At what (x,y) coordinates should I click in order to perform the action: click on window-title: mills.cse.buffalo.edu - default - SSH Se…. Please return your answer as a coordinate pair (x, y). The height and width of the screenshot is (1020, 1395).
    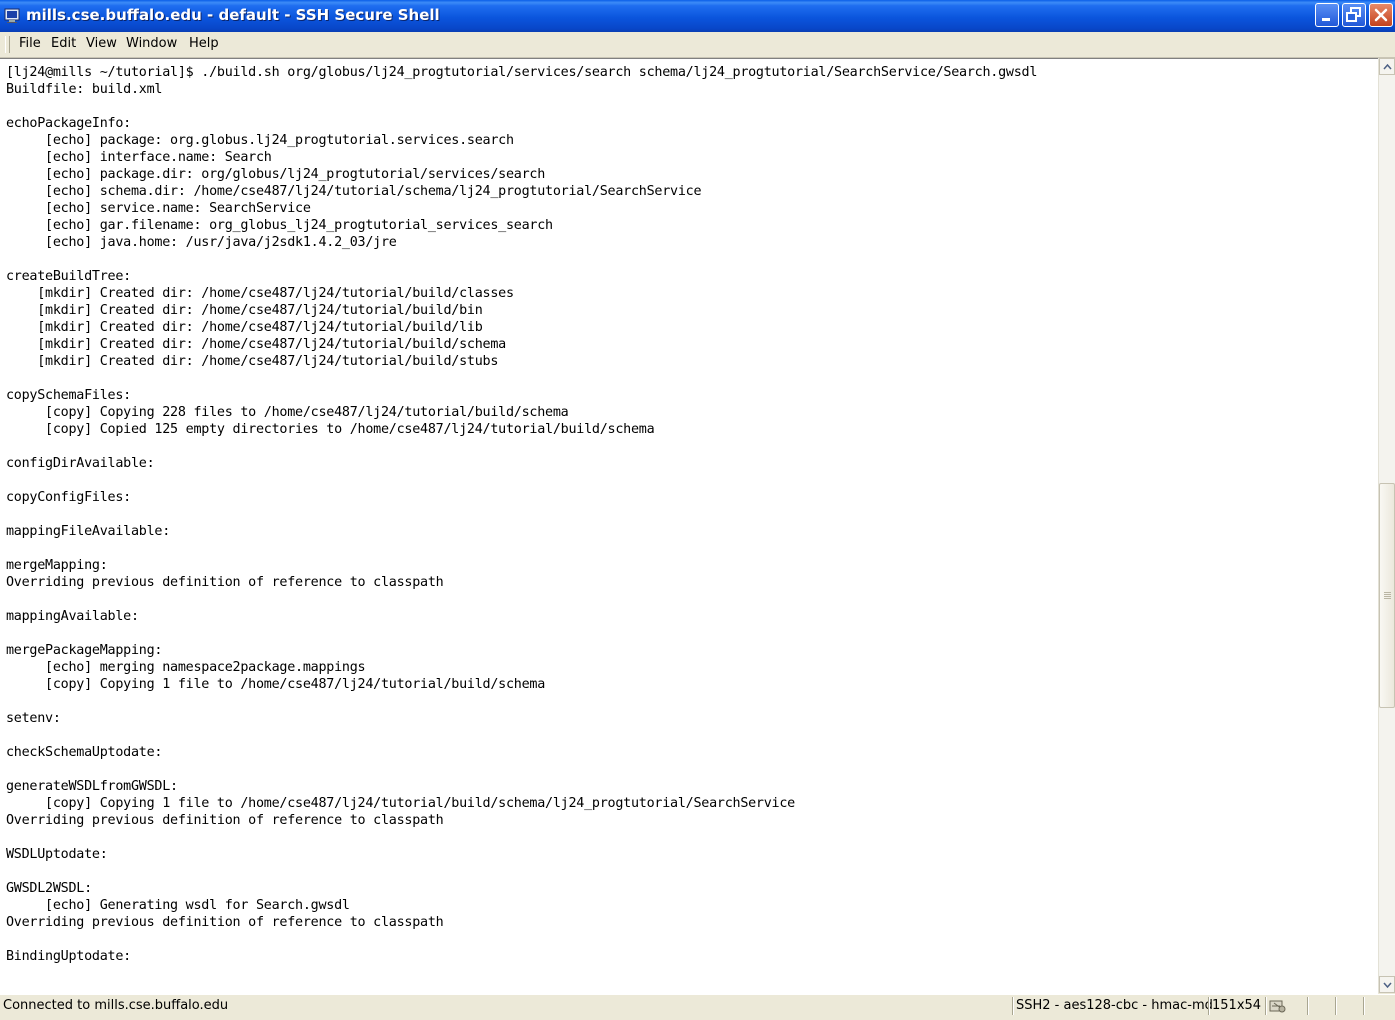
    Looking at the image, I should click on (233, 15).